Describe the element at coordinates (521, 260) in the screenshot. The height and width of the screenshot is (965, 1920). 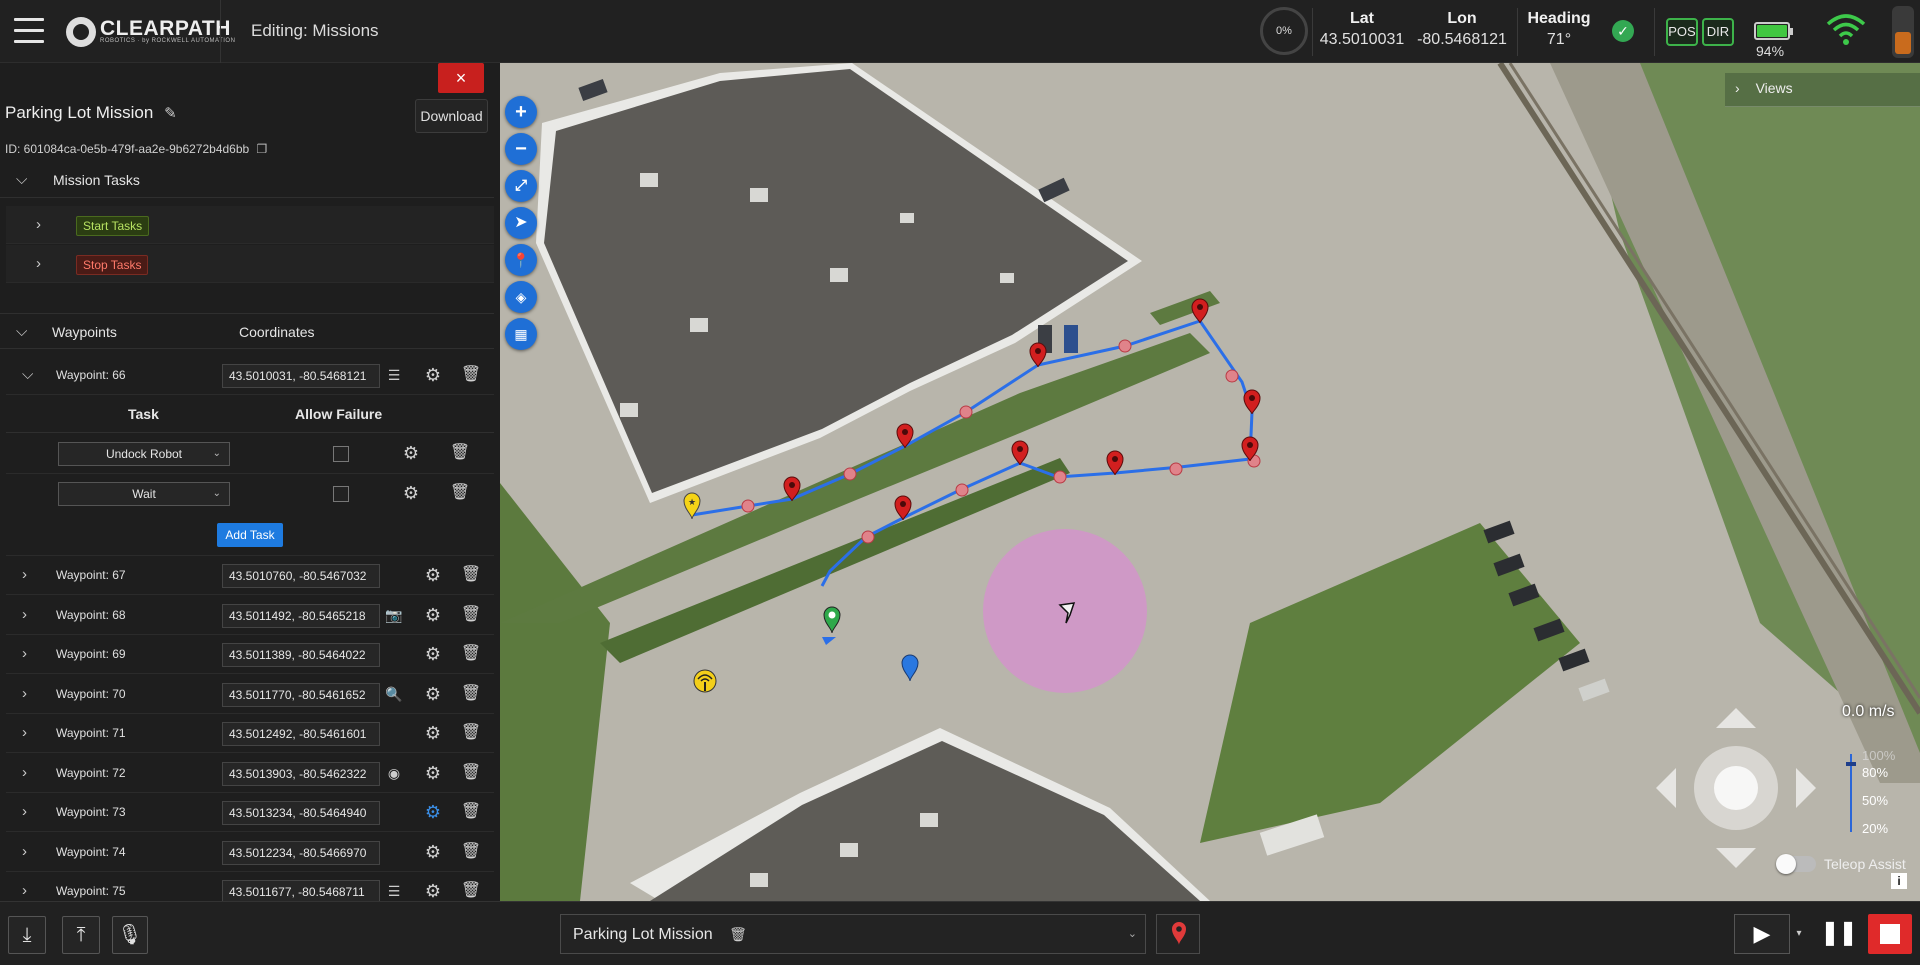
I see `add-waypoint-button: 📍` at that location.